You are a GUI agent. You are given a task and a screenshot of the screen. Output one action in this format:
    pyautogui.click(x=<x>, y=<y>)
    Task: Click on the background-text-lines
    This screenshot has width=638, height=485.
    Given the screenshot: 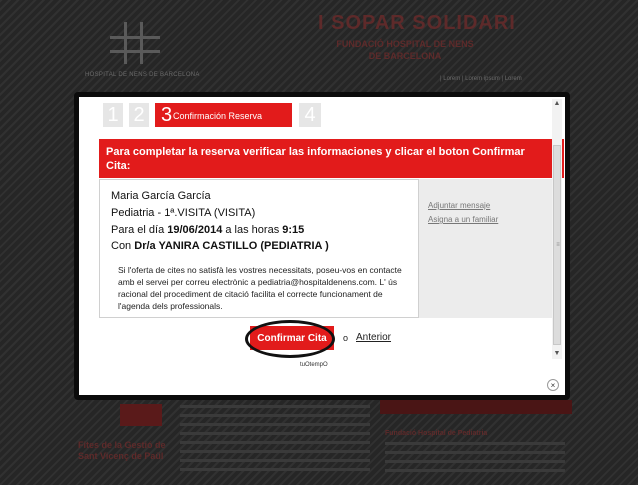 What is the action you would take?
    pyautogui.click(x=275, y=441)
    